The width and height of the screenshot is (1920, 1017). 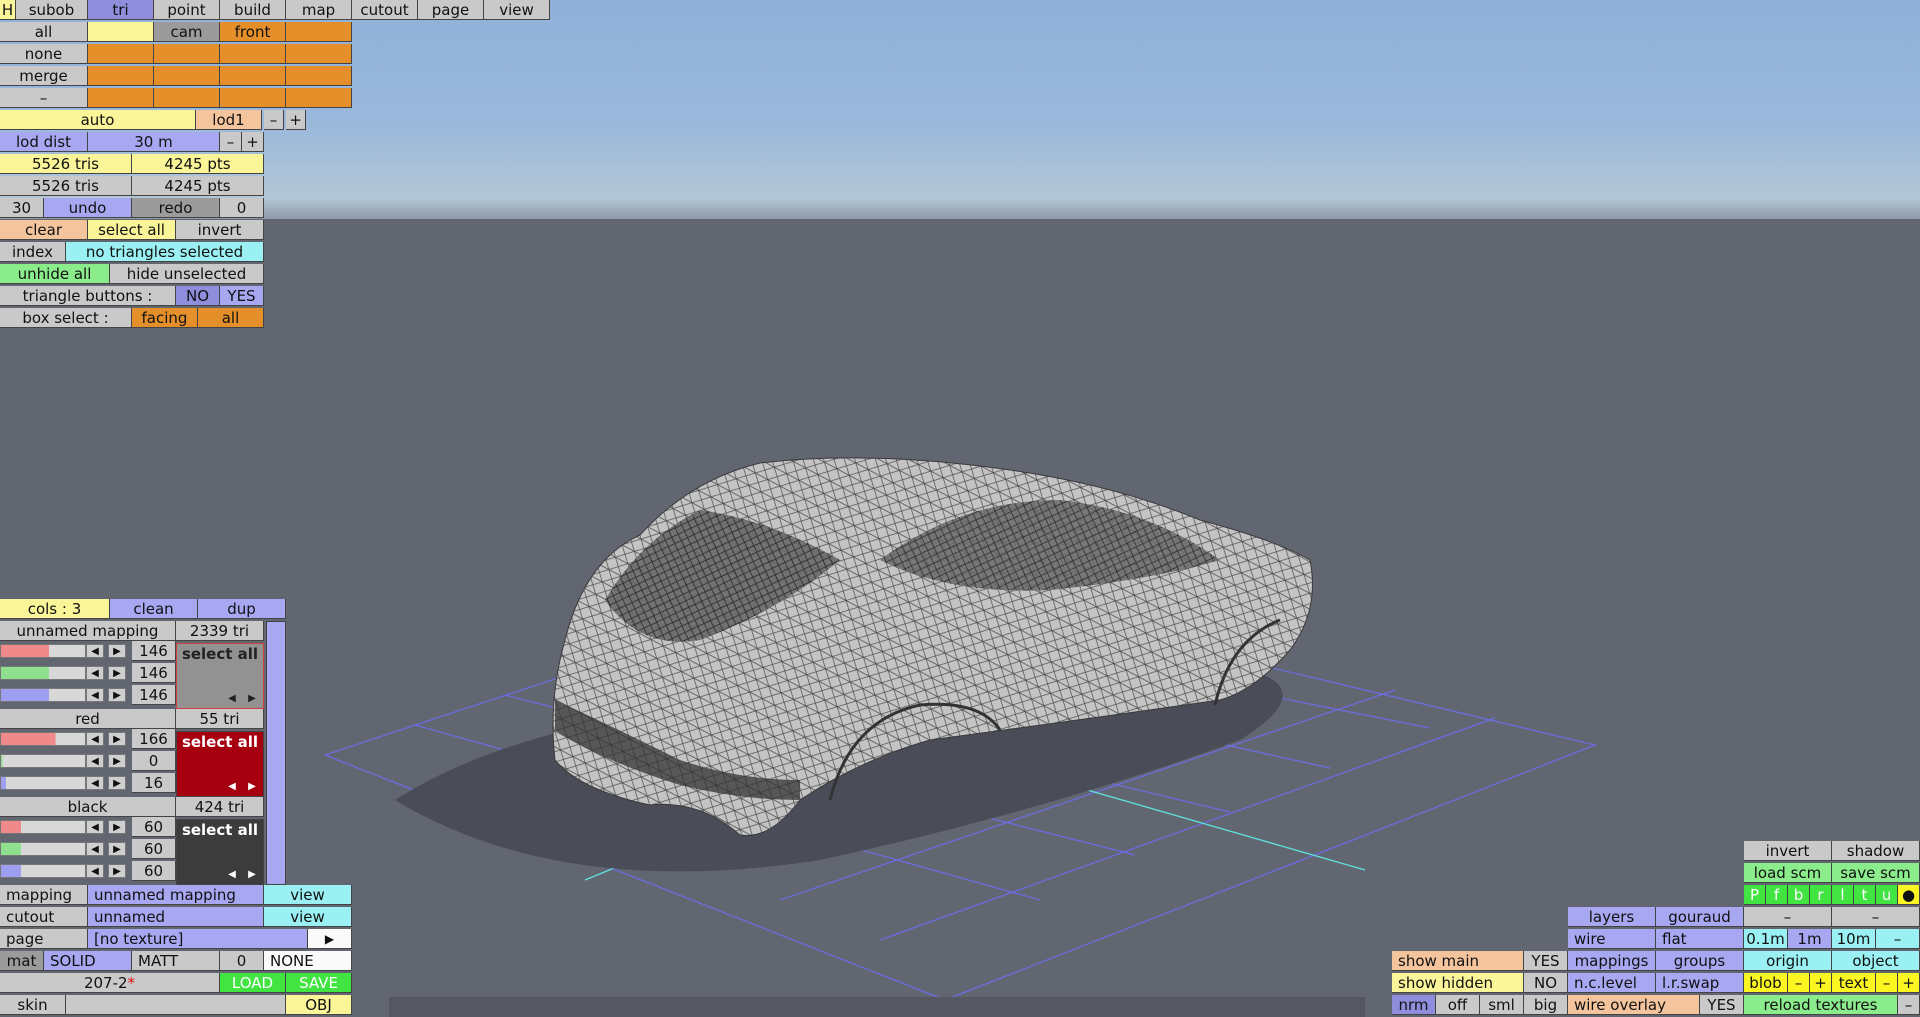 What do you see at coordinates (1766, 983) in the screenshot?
I see `blob-button: blob` at bounding box center [1766, 983].